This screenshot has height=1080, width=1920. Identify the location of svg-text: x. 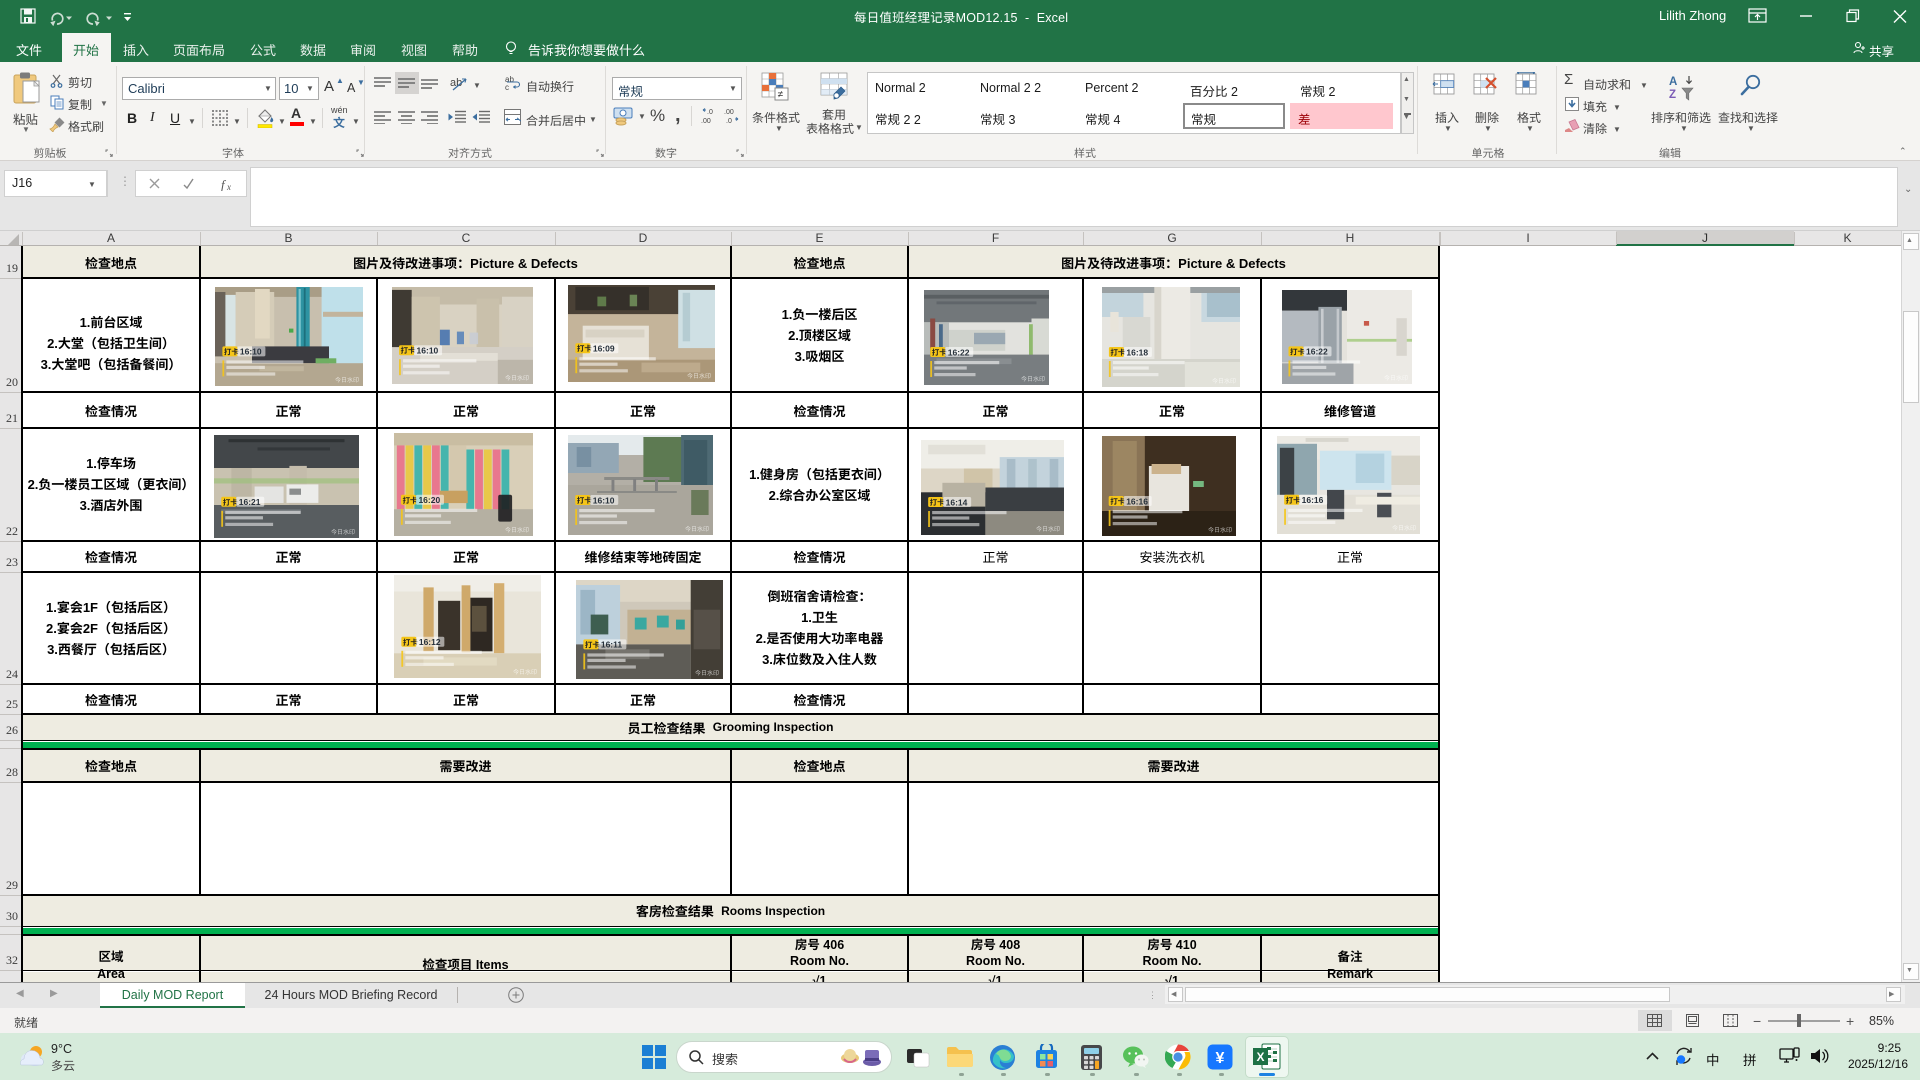
(228, 186).